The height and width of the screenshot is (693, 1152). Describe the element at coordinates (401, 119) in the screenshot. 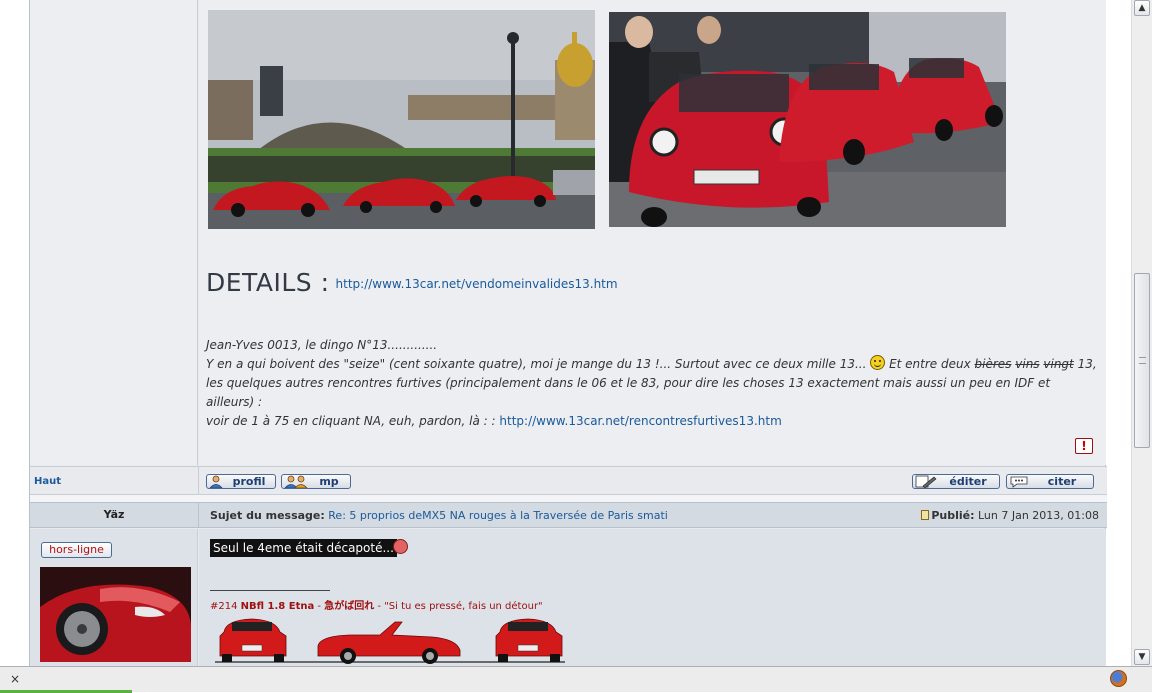

I see `invalides-photo` at that location.